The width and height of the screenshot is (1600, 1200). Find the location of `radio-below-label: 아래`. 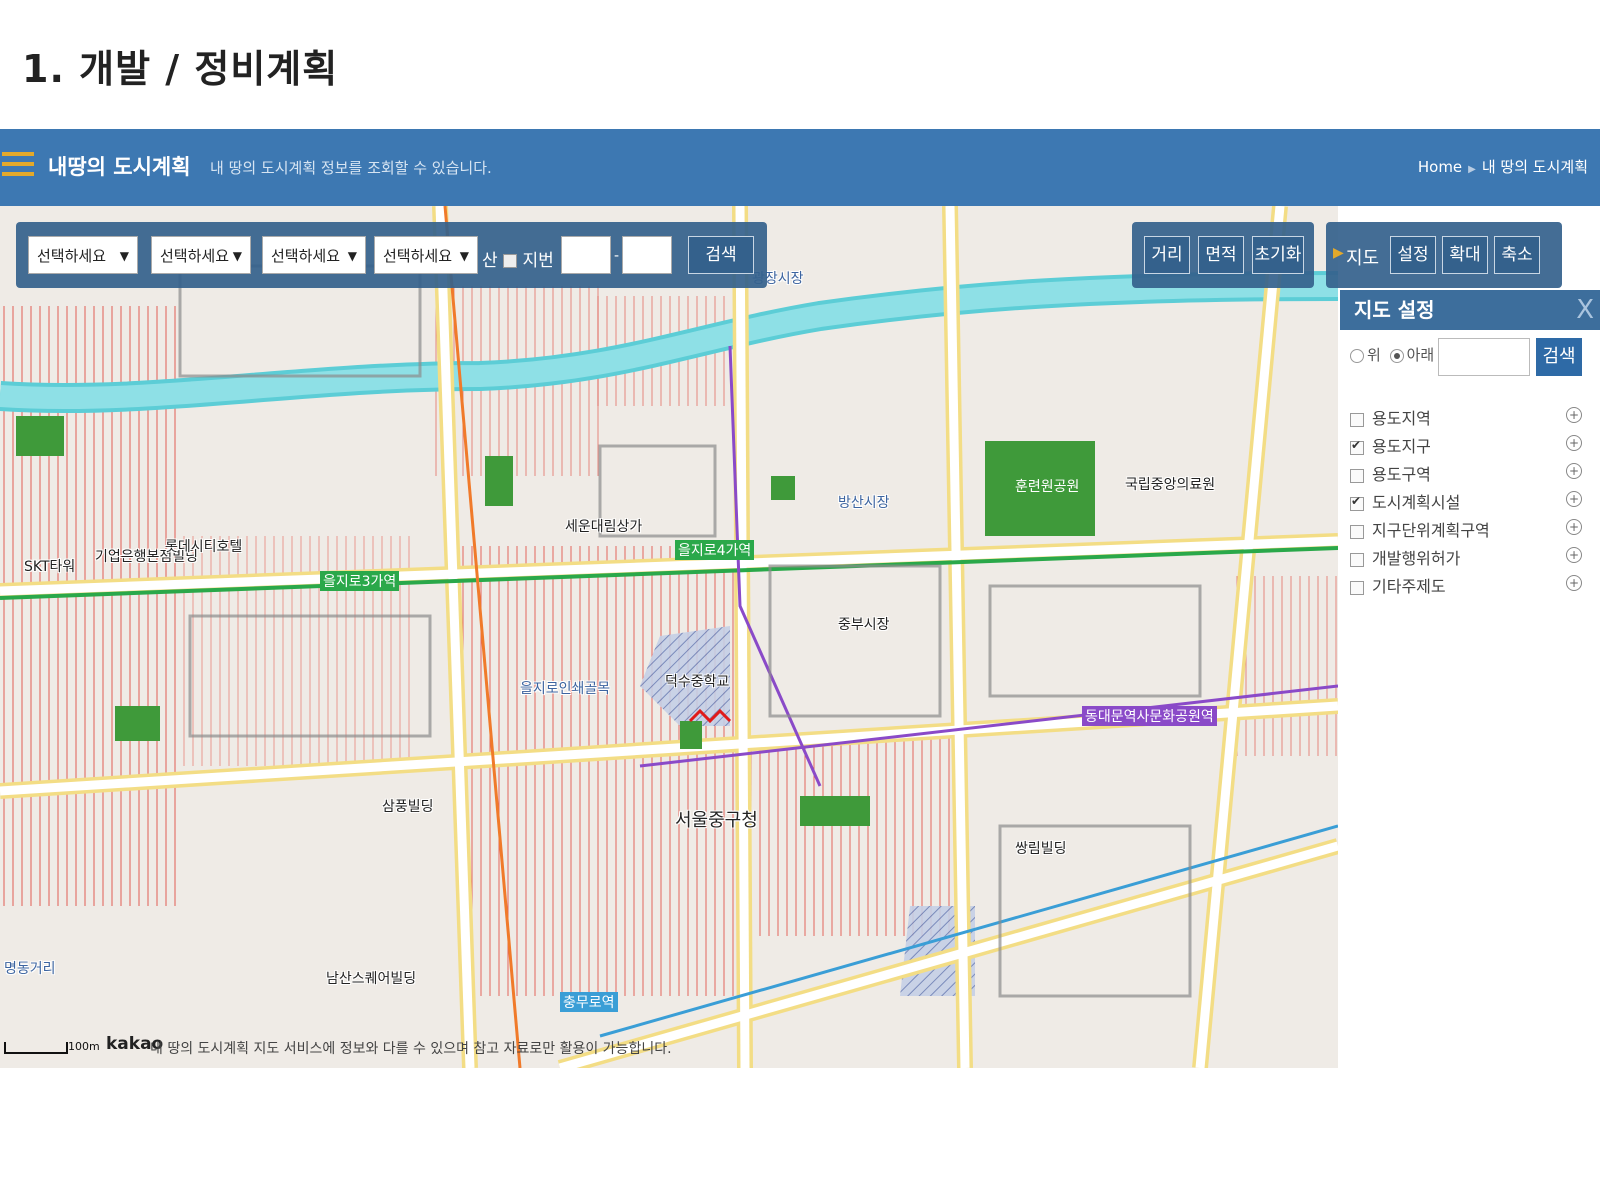

radio-below-label: 아래 is located at coordinates (1420, 355).